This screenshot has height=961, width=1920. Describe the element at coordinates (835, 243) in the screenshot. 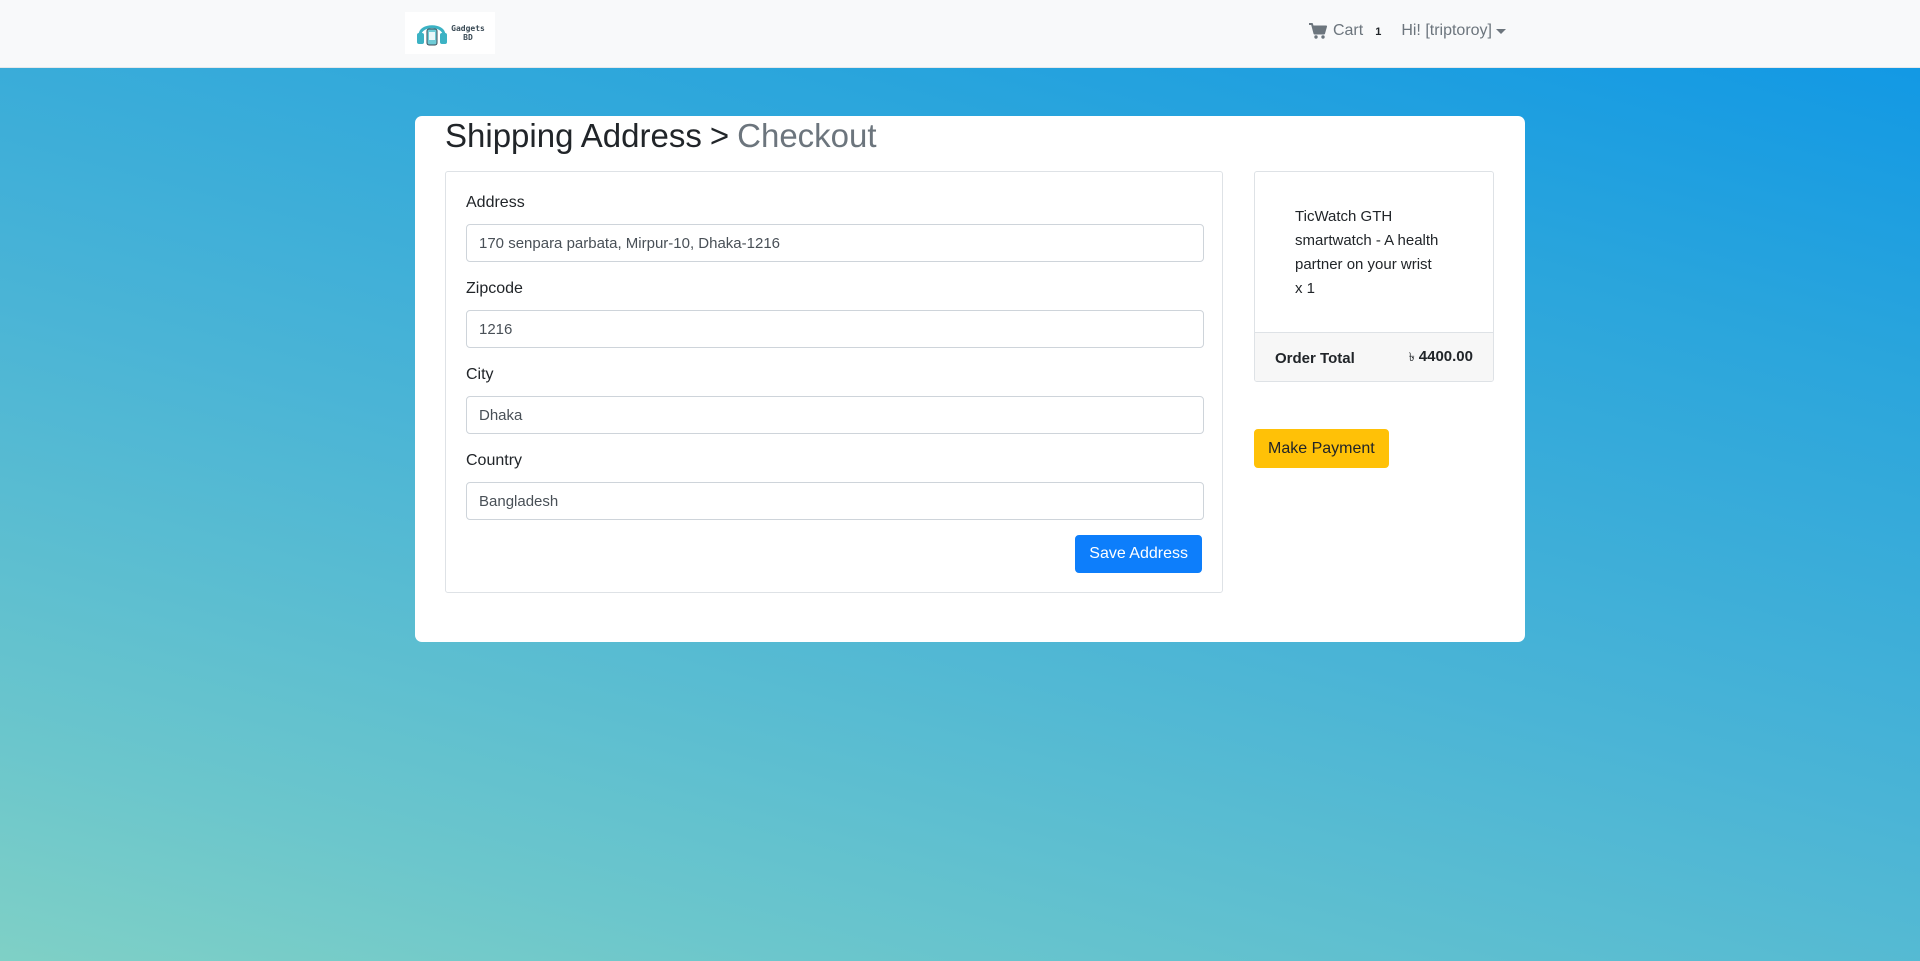

I see `address-input` at that location.